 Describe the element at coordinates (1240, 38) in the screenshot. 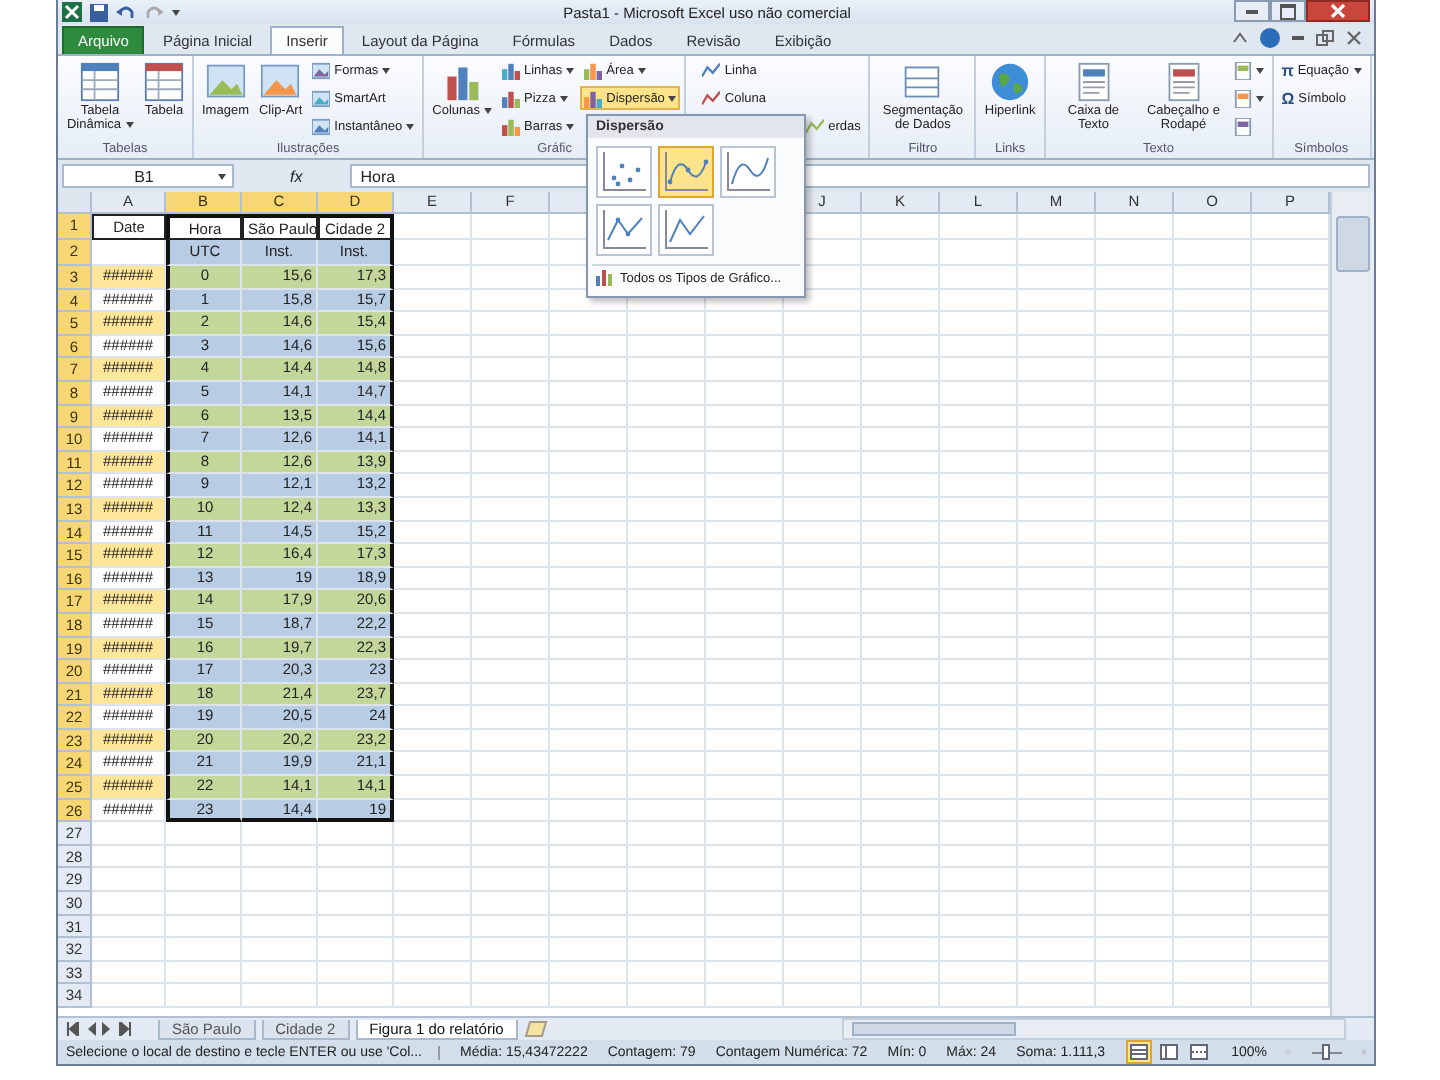

I see `collapse-ribbon-icon` at that location.